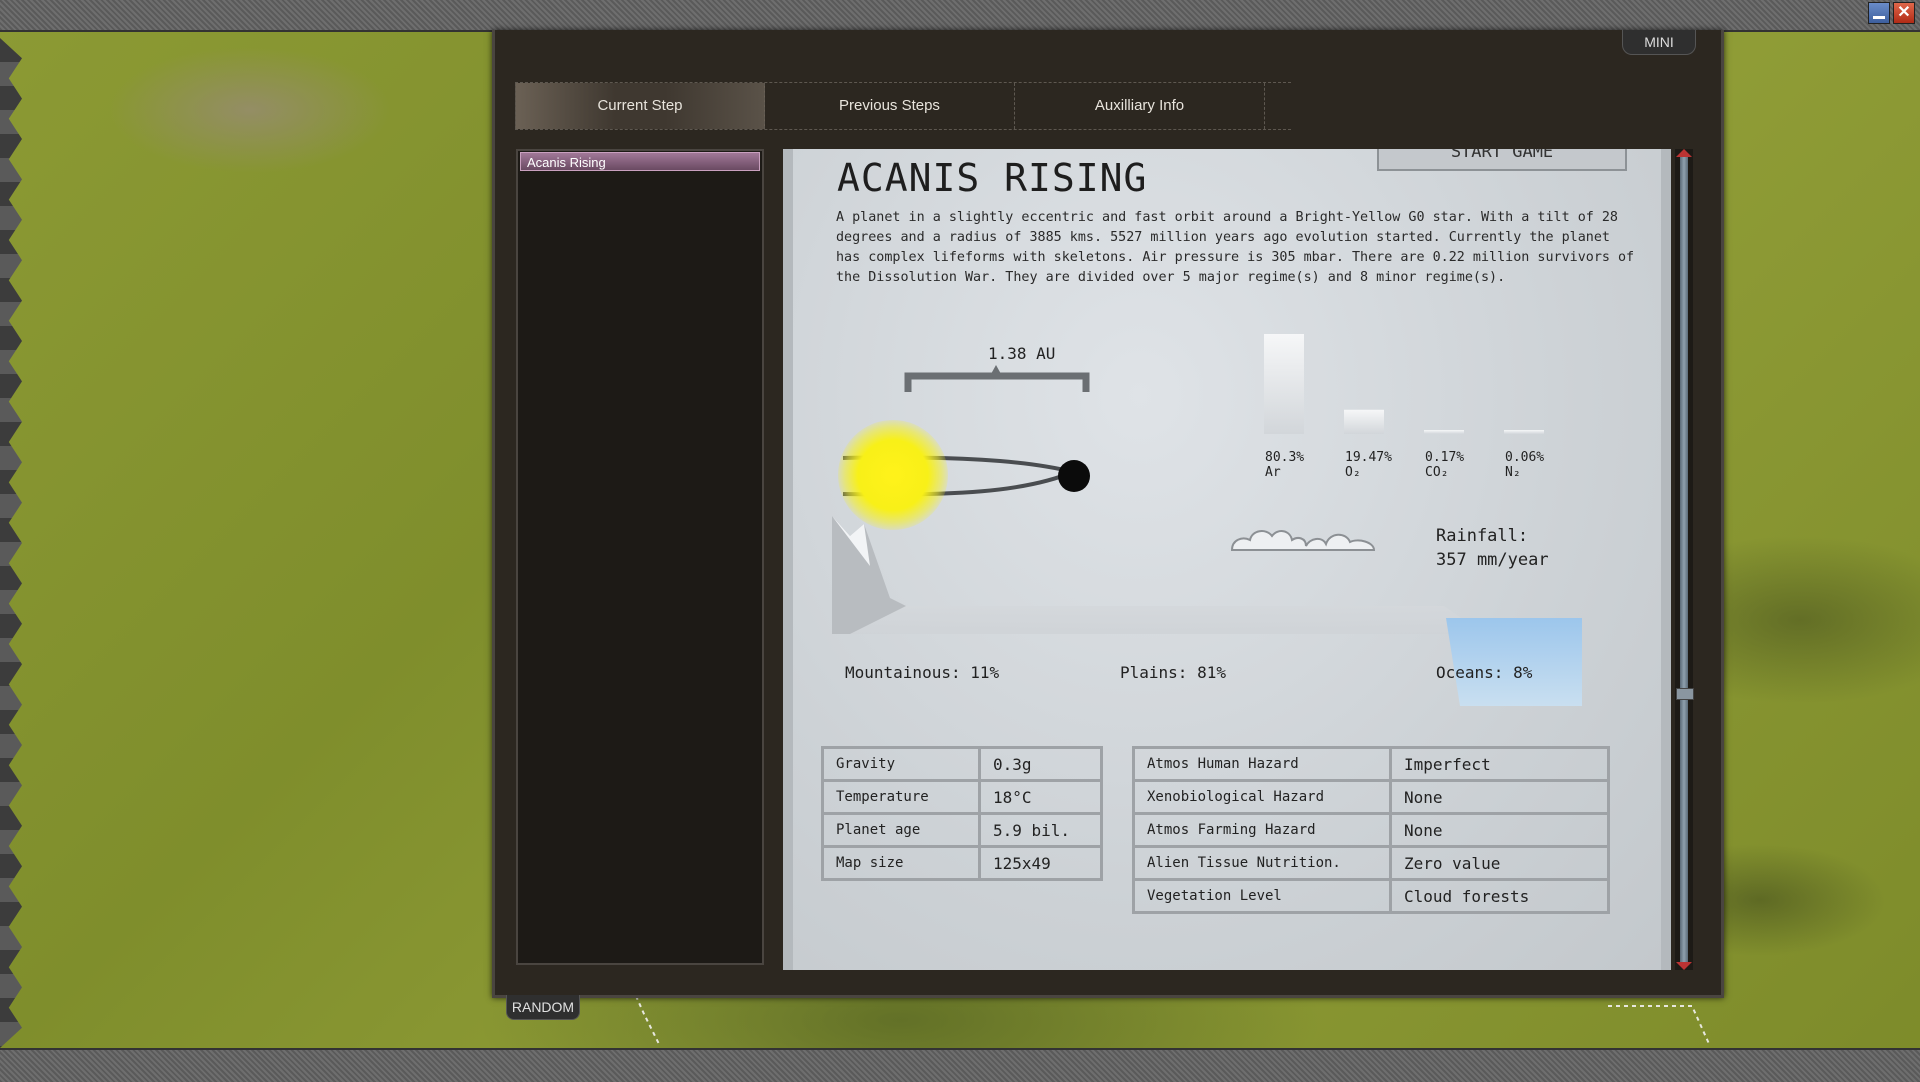 The image size is (1920, 1082). I want to click on gas-ar-label: 80.3% Ar, so click(1284, 465).